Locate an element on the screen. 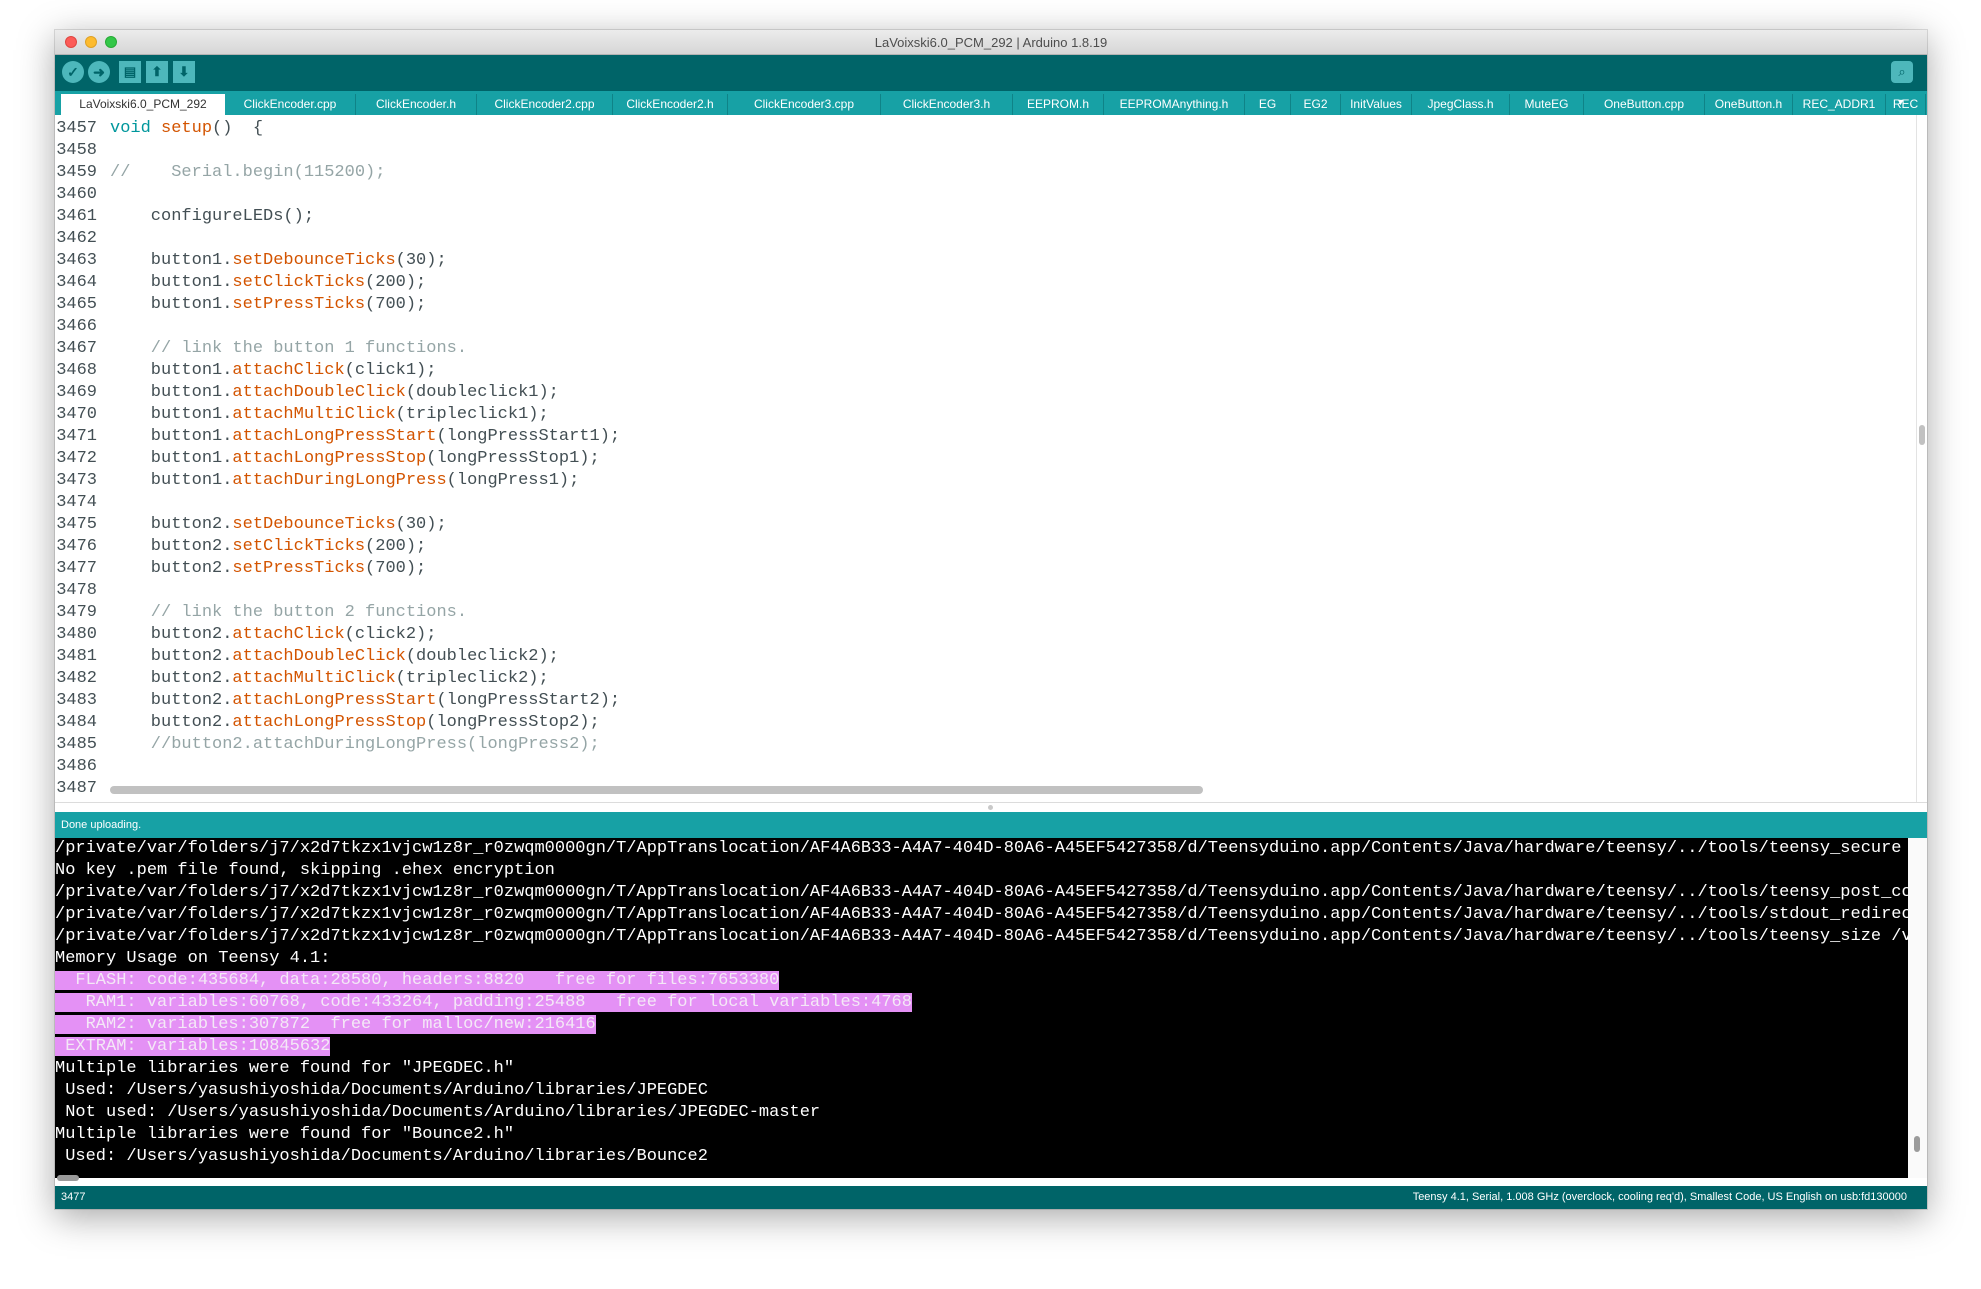 This screenshot has height=1289, width=1981. code-text: button1.setPressTicks(700); is located at coordinates (268, 305).